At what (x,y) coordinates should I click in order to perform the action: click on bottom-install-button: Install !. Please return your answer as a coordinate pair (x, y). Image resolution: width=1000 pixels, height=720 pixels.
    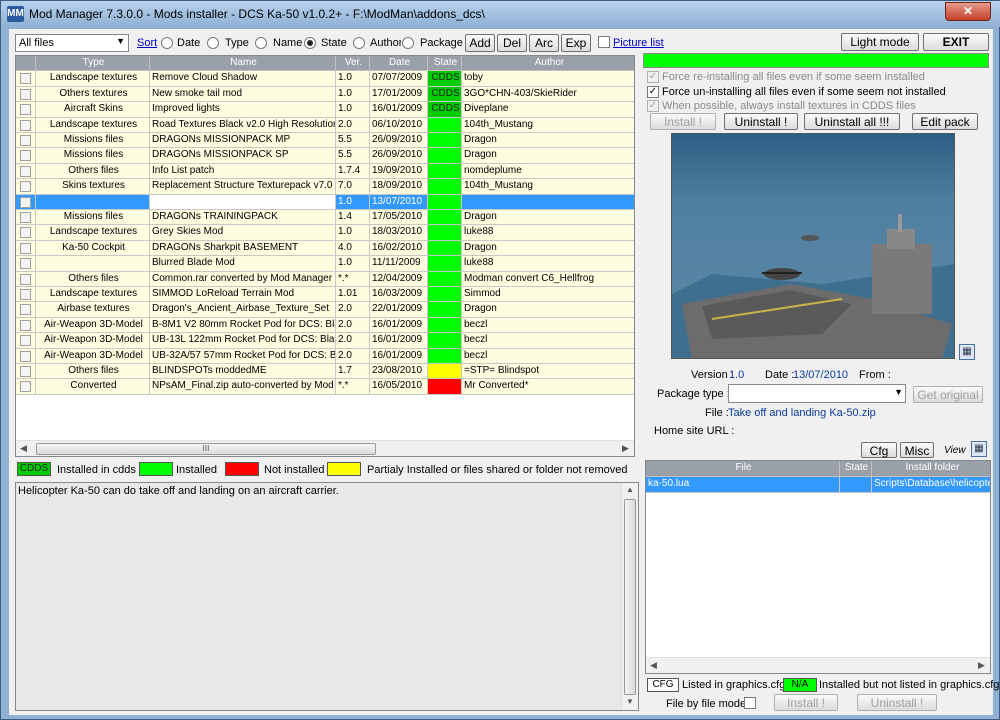
    Looking at the image, I should click on (806, 702).